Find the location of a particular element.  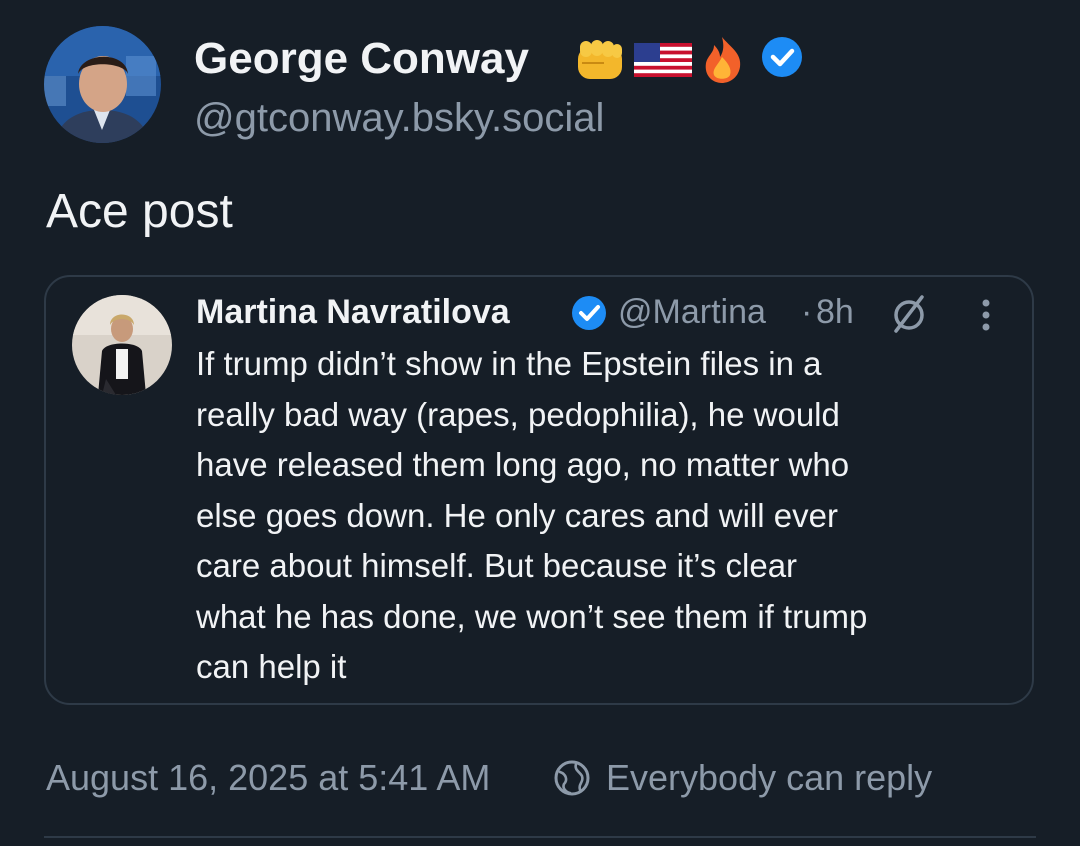

more-options-icon is located at coordinates (986, 315).